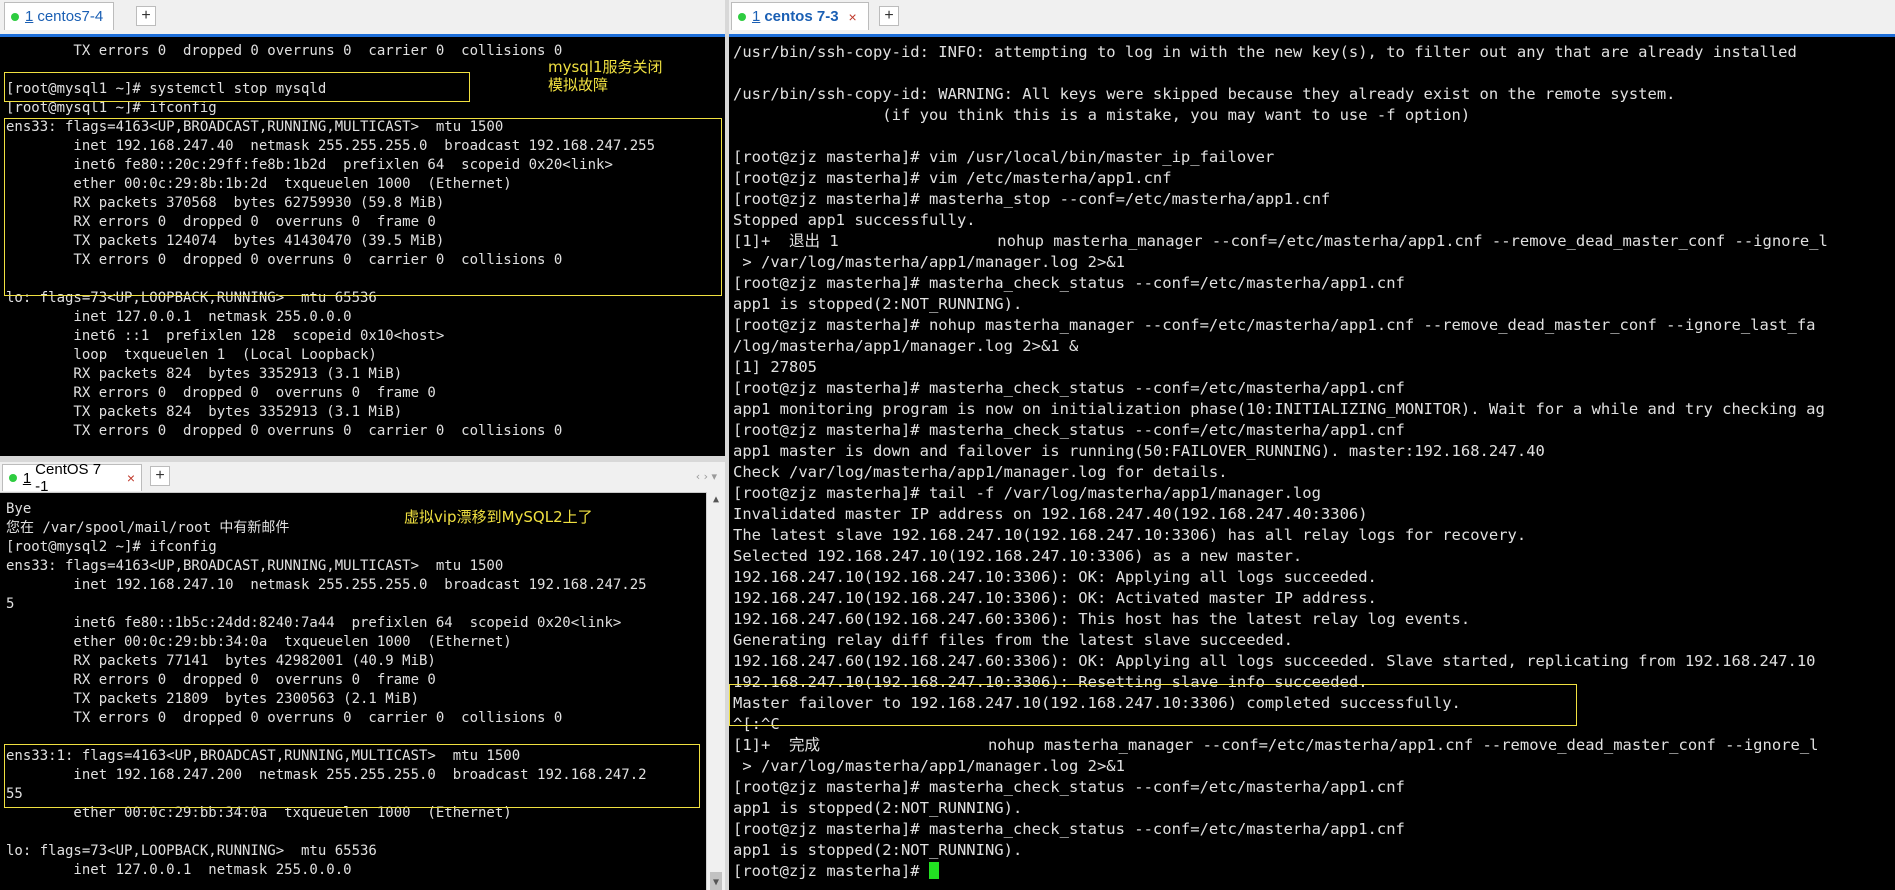  Describe the element at coordinates (716, 882) in the screenshot. I see `scroll-down-arrow-icon: ▼` at that location.